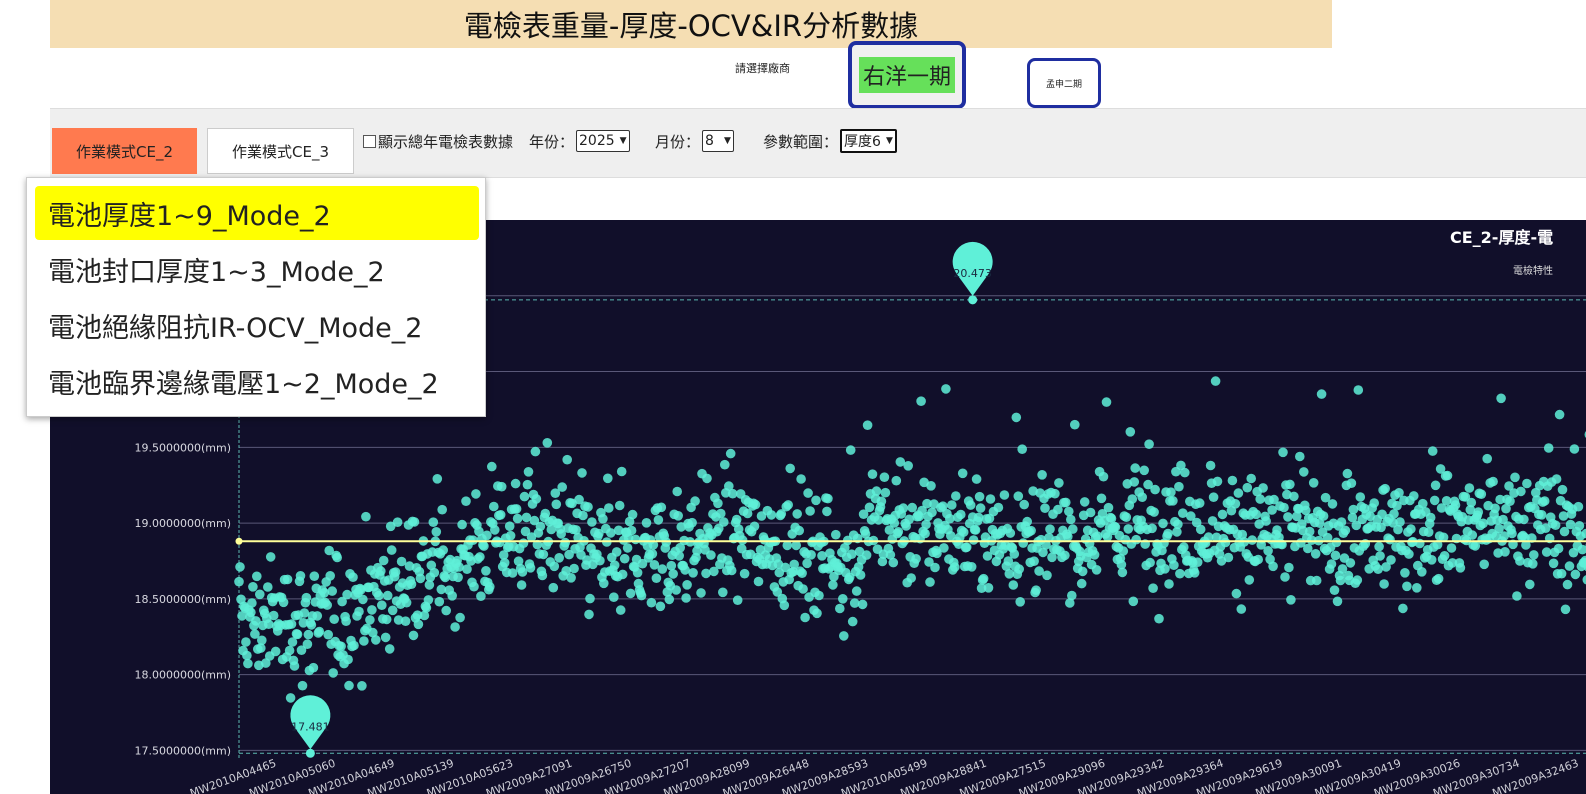 The image size is (1586, 794). What do you see at coordinates (1502, 237) in the screenshot?
I see `chart-title: CE_2-厚度-電` at bounding box center [1502, 237].